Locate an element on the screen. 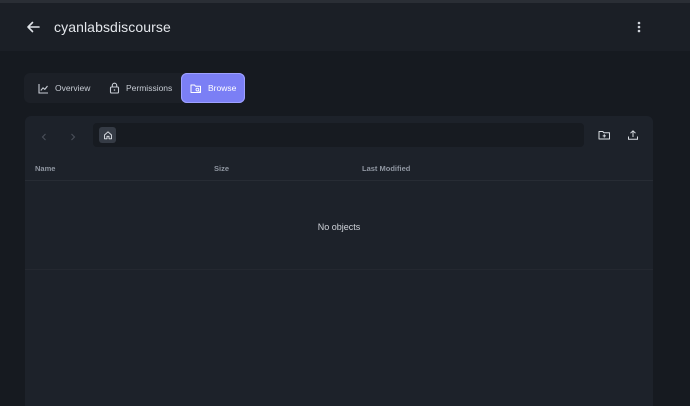 This screenshot has height=406, width=690. new-folder-button is located at coordinates (604, 135).